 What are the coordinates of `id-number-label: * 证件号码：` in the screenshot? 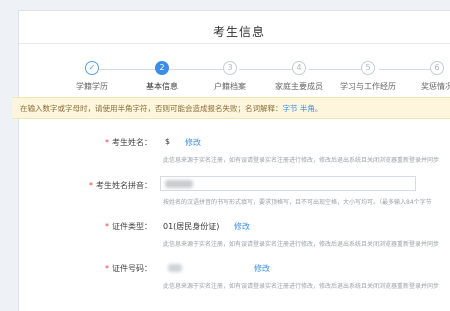 It's located at (128, 268).